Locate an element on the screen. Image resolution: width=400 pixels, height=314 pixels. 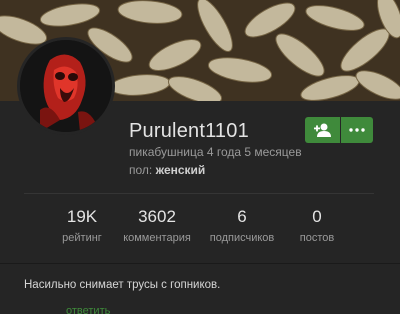
section-divider is located at coordinates (200, 263).